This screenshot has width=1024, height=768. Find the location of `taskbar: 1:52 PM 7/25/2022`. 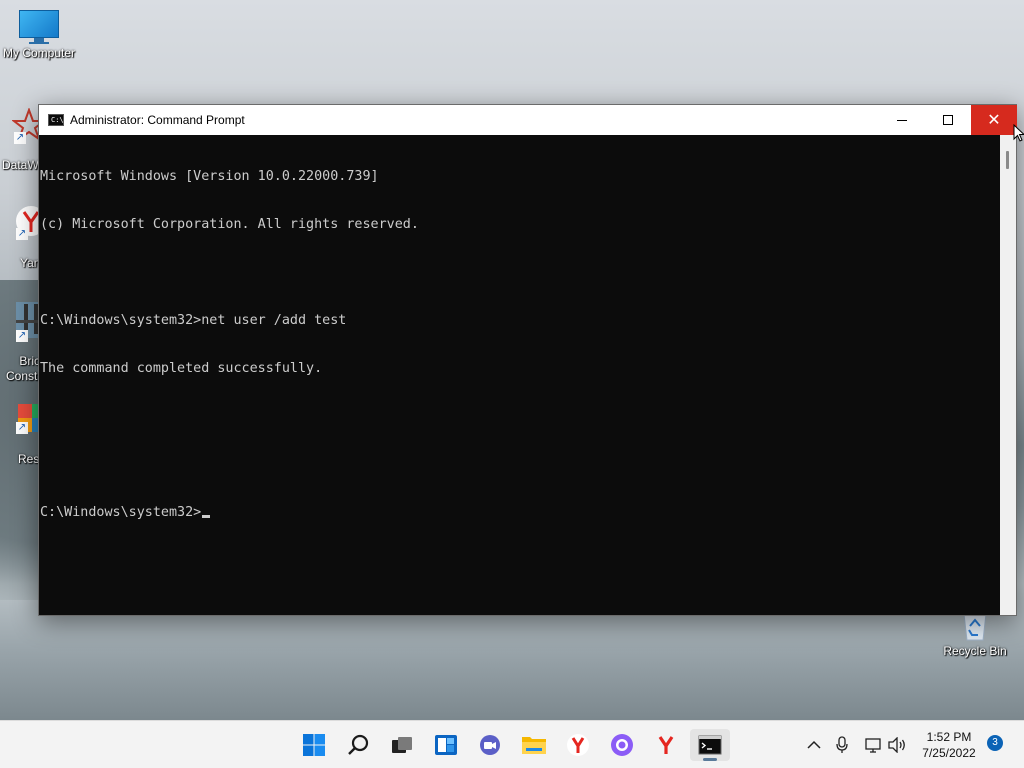

taskbar: 1:52 PM 7/25/2022 is located at coordinates (512, 744).